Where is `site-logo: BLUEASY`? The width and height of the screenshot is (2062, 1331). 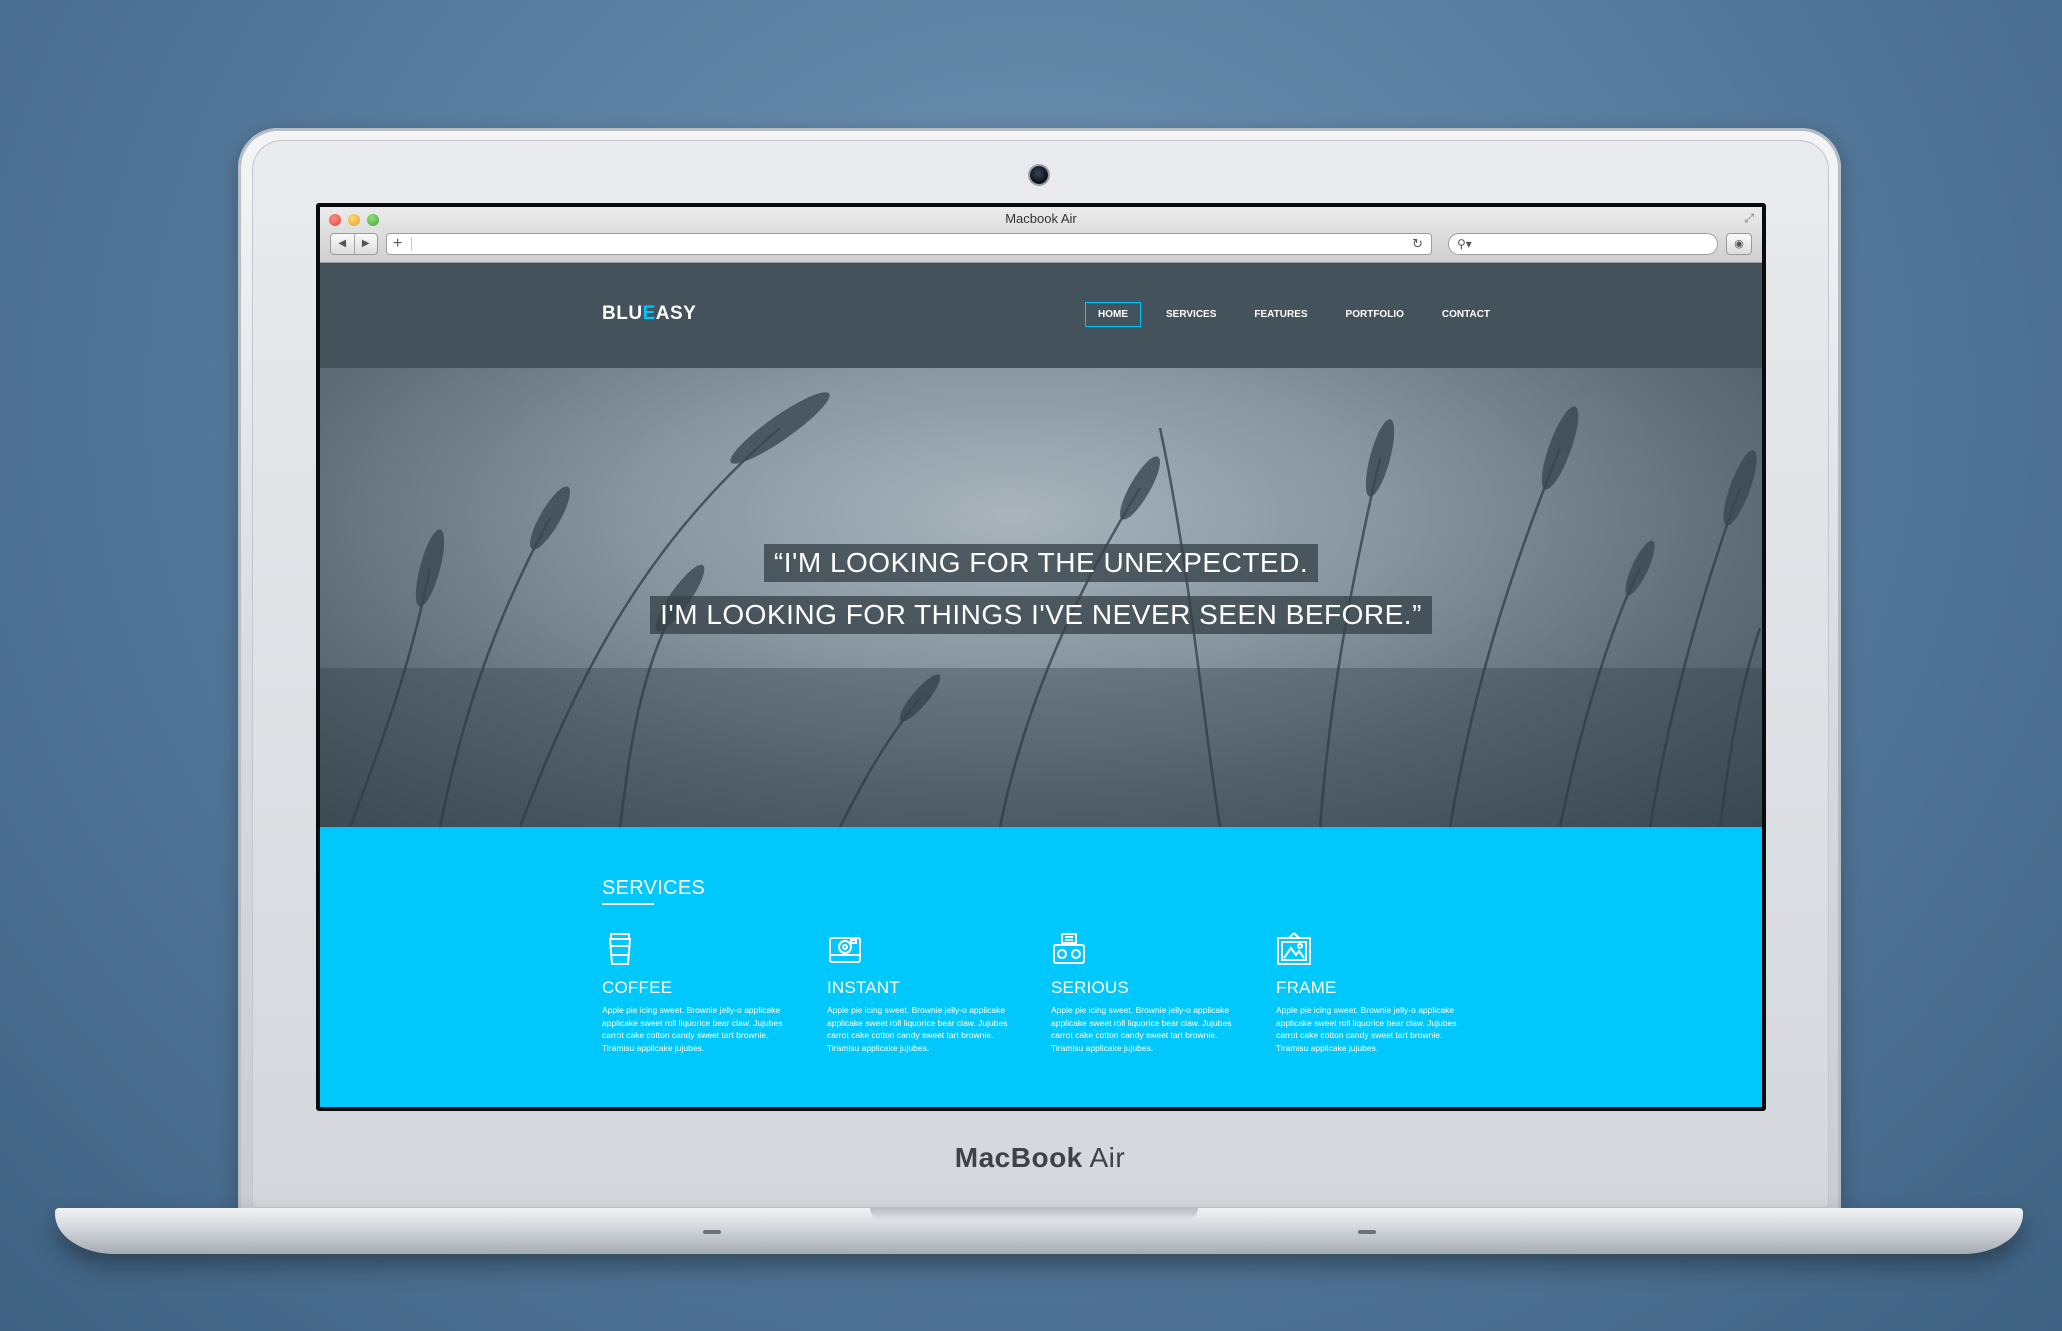
site-logo: BLUEASY is located at coordinates (649, 314).